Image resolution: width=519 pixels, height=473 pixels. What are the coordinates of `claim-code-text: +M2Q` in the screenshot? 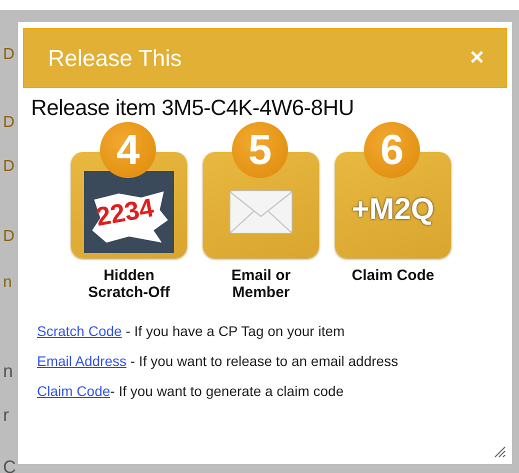 It's located at (393, 210).